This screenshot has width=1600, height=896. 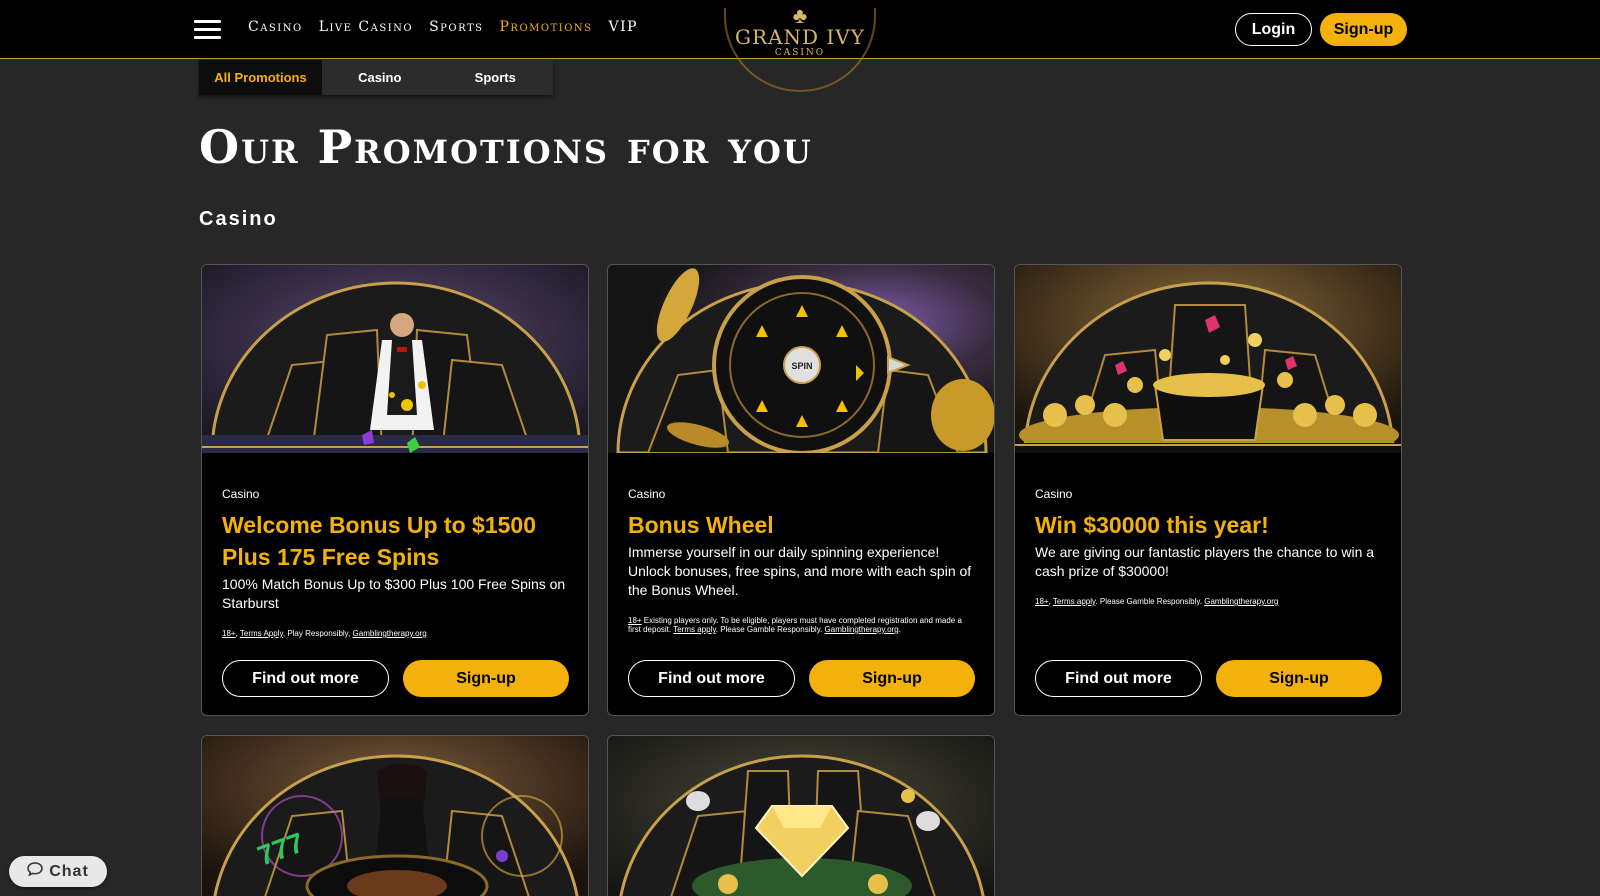 I want to click on main-nav: Casino Live Casino Sports Promotions VIP, so click(x=443, y=27).